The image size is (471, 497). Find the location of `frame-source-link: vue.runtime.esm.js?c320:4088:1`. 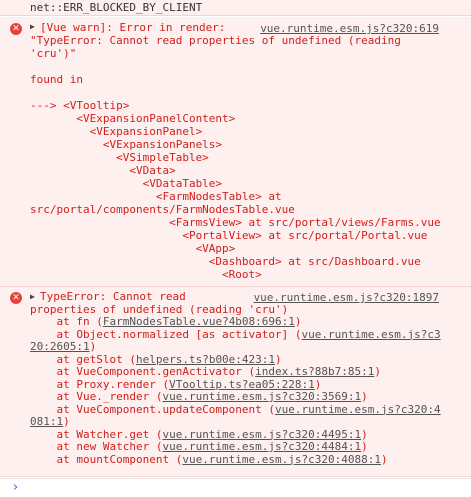

frame-source-link: vue.runtime.esm.js?c320:4088:1 is located at coordinates (281, 459).